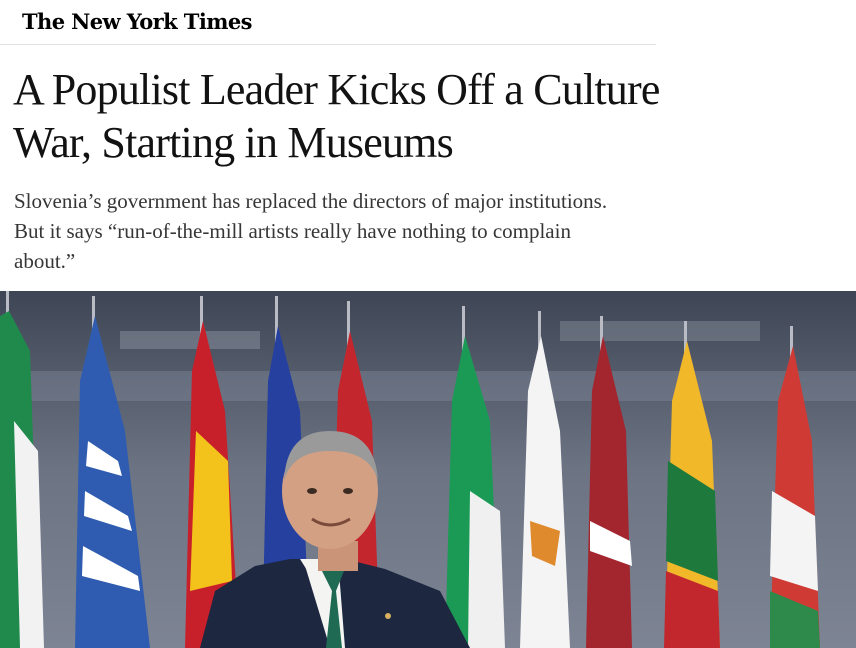 Image resolution: width=856 pixels, height=648 pixels. Describe the element at coordinates (137, 21) in the screenshot. I see `nyt-logo: The New York Times` at that location.